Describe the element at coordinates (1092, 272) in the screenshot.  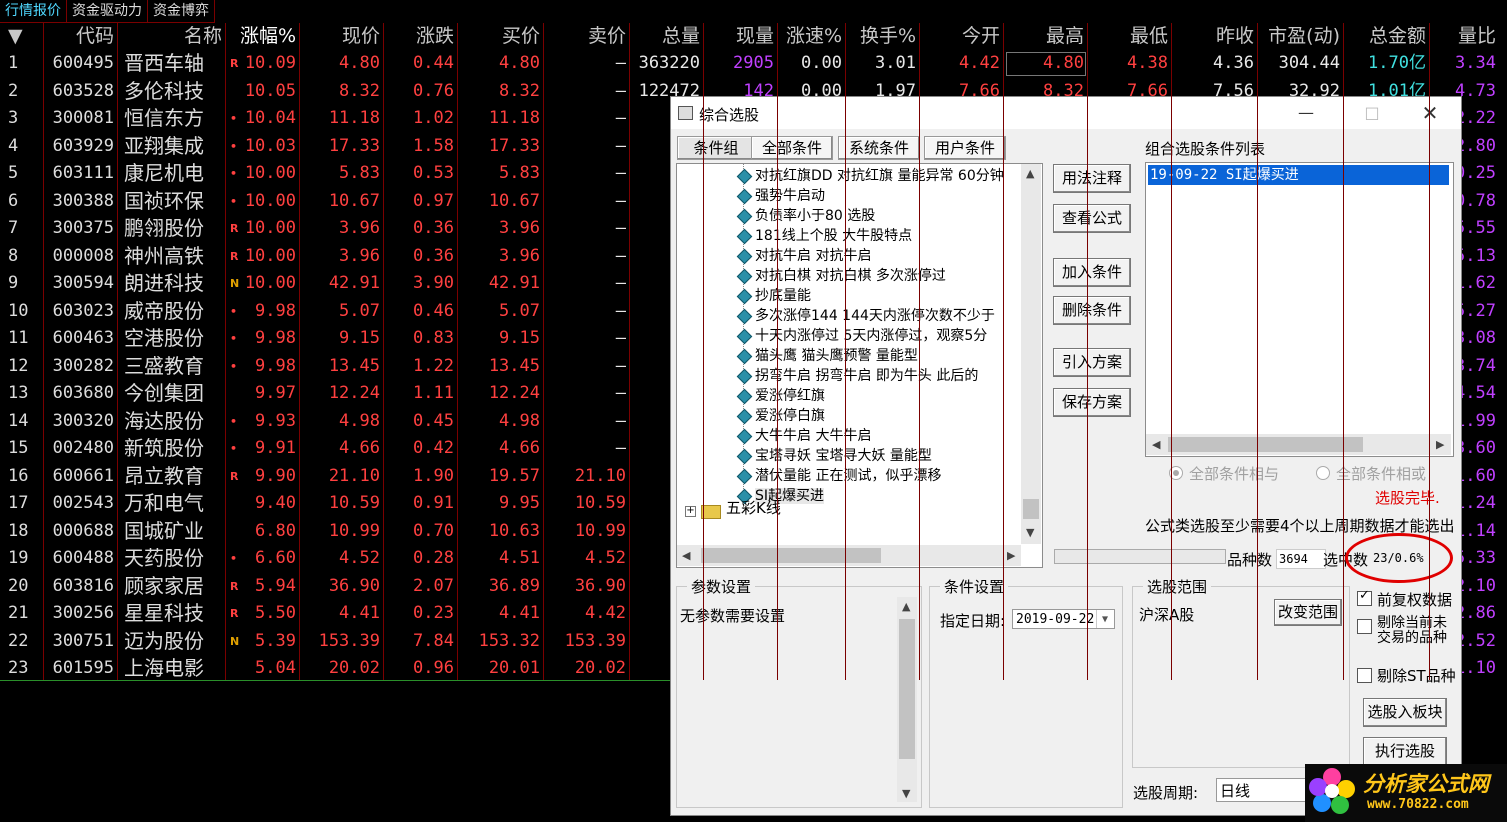
I see `add-condition-button: 加入条件` at that location.